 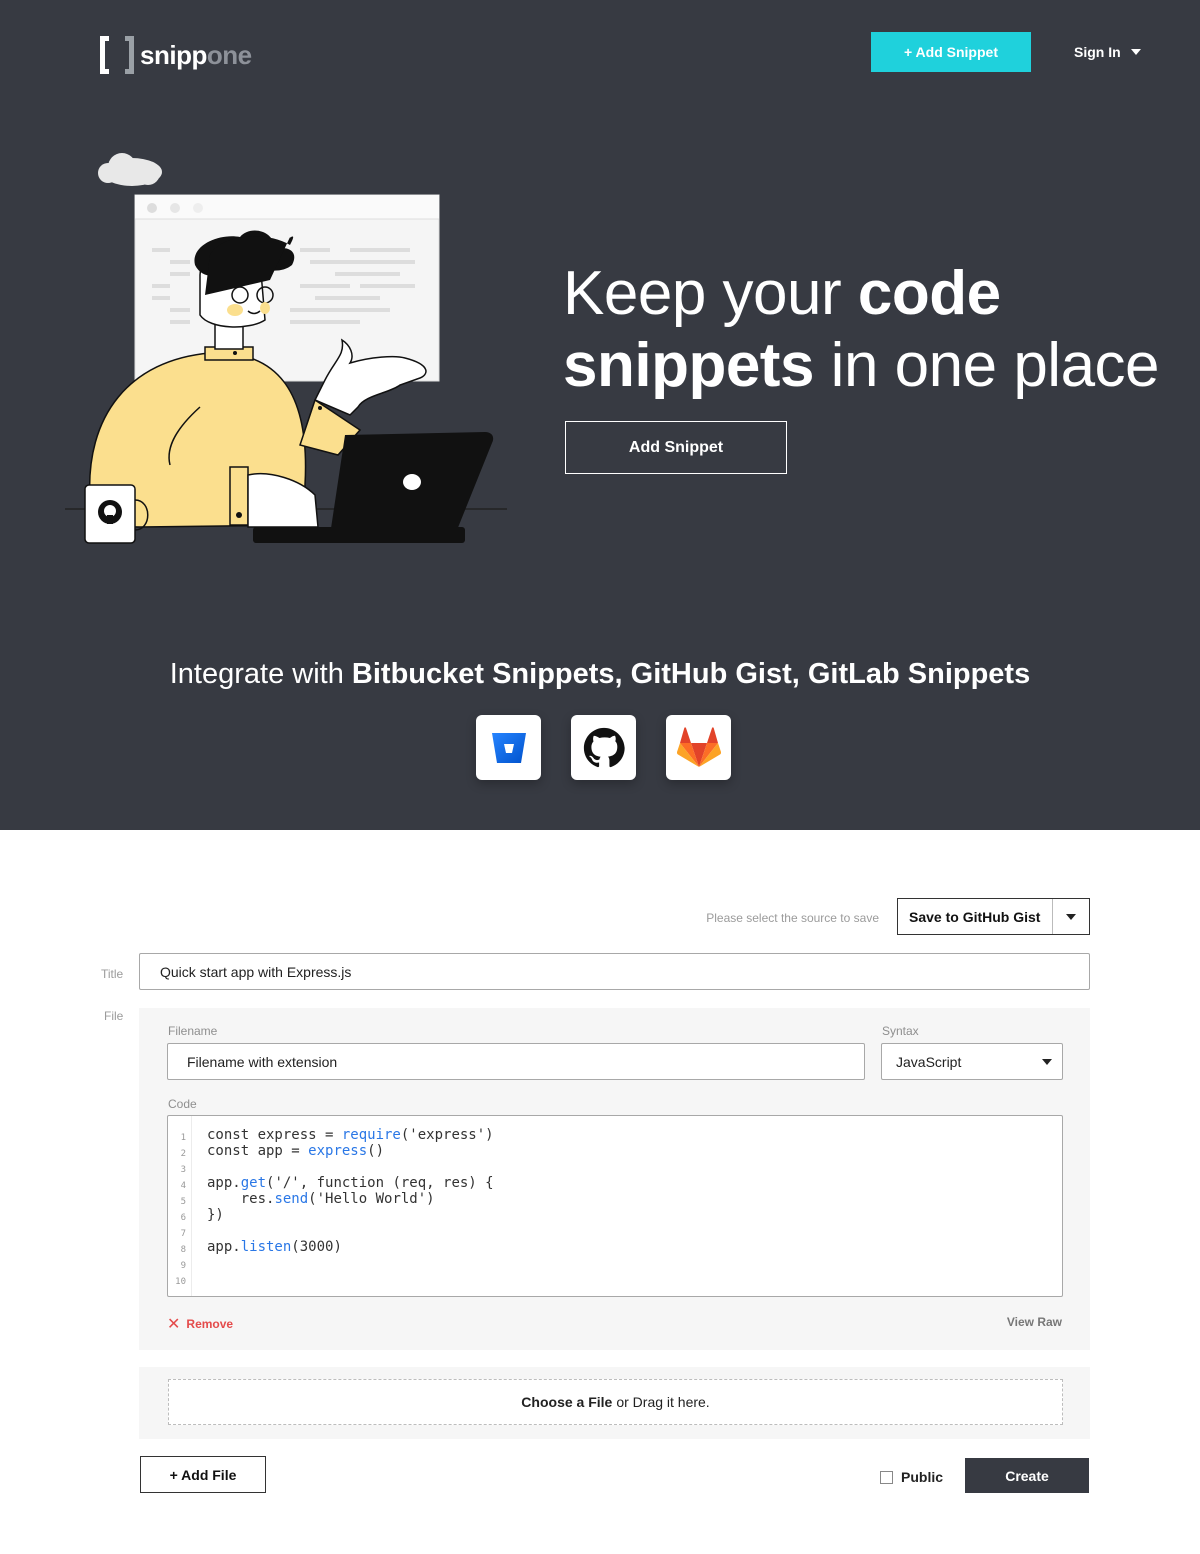 What do you see at coordinates (972, 1061) in the screenshot?
I see `syntax-select: JavaScript` at bounding box center [972, 1061].